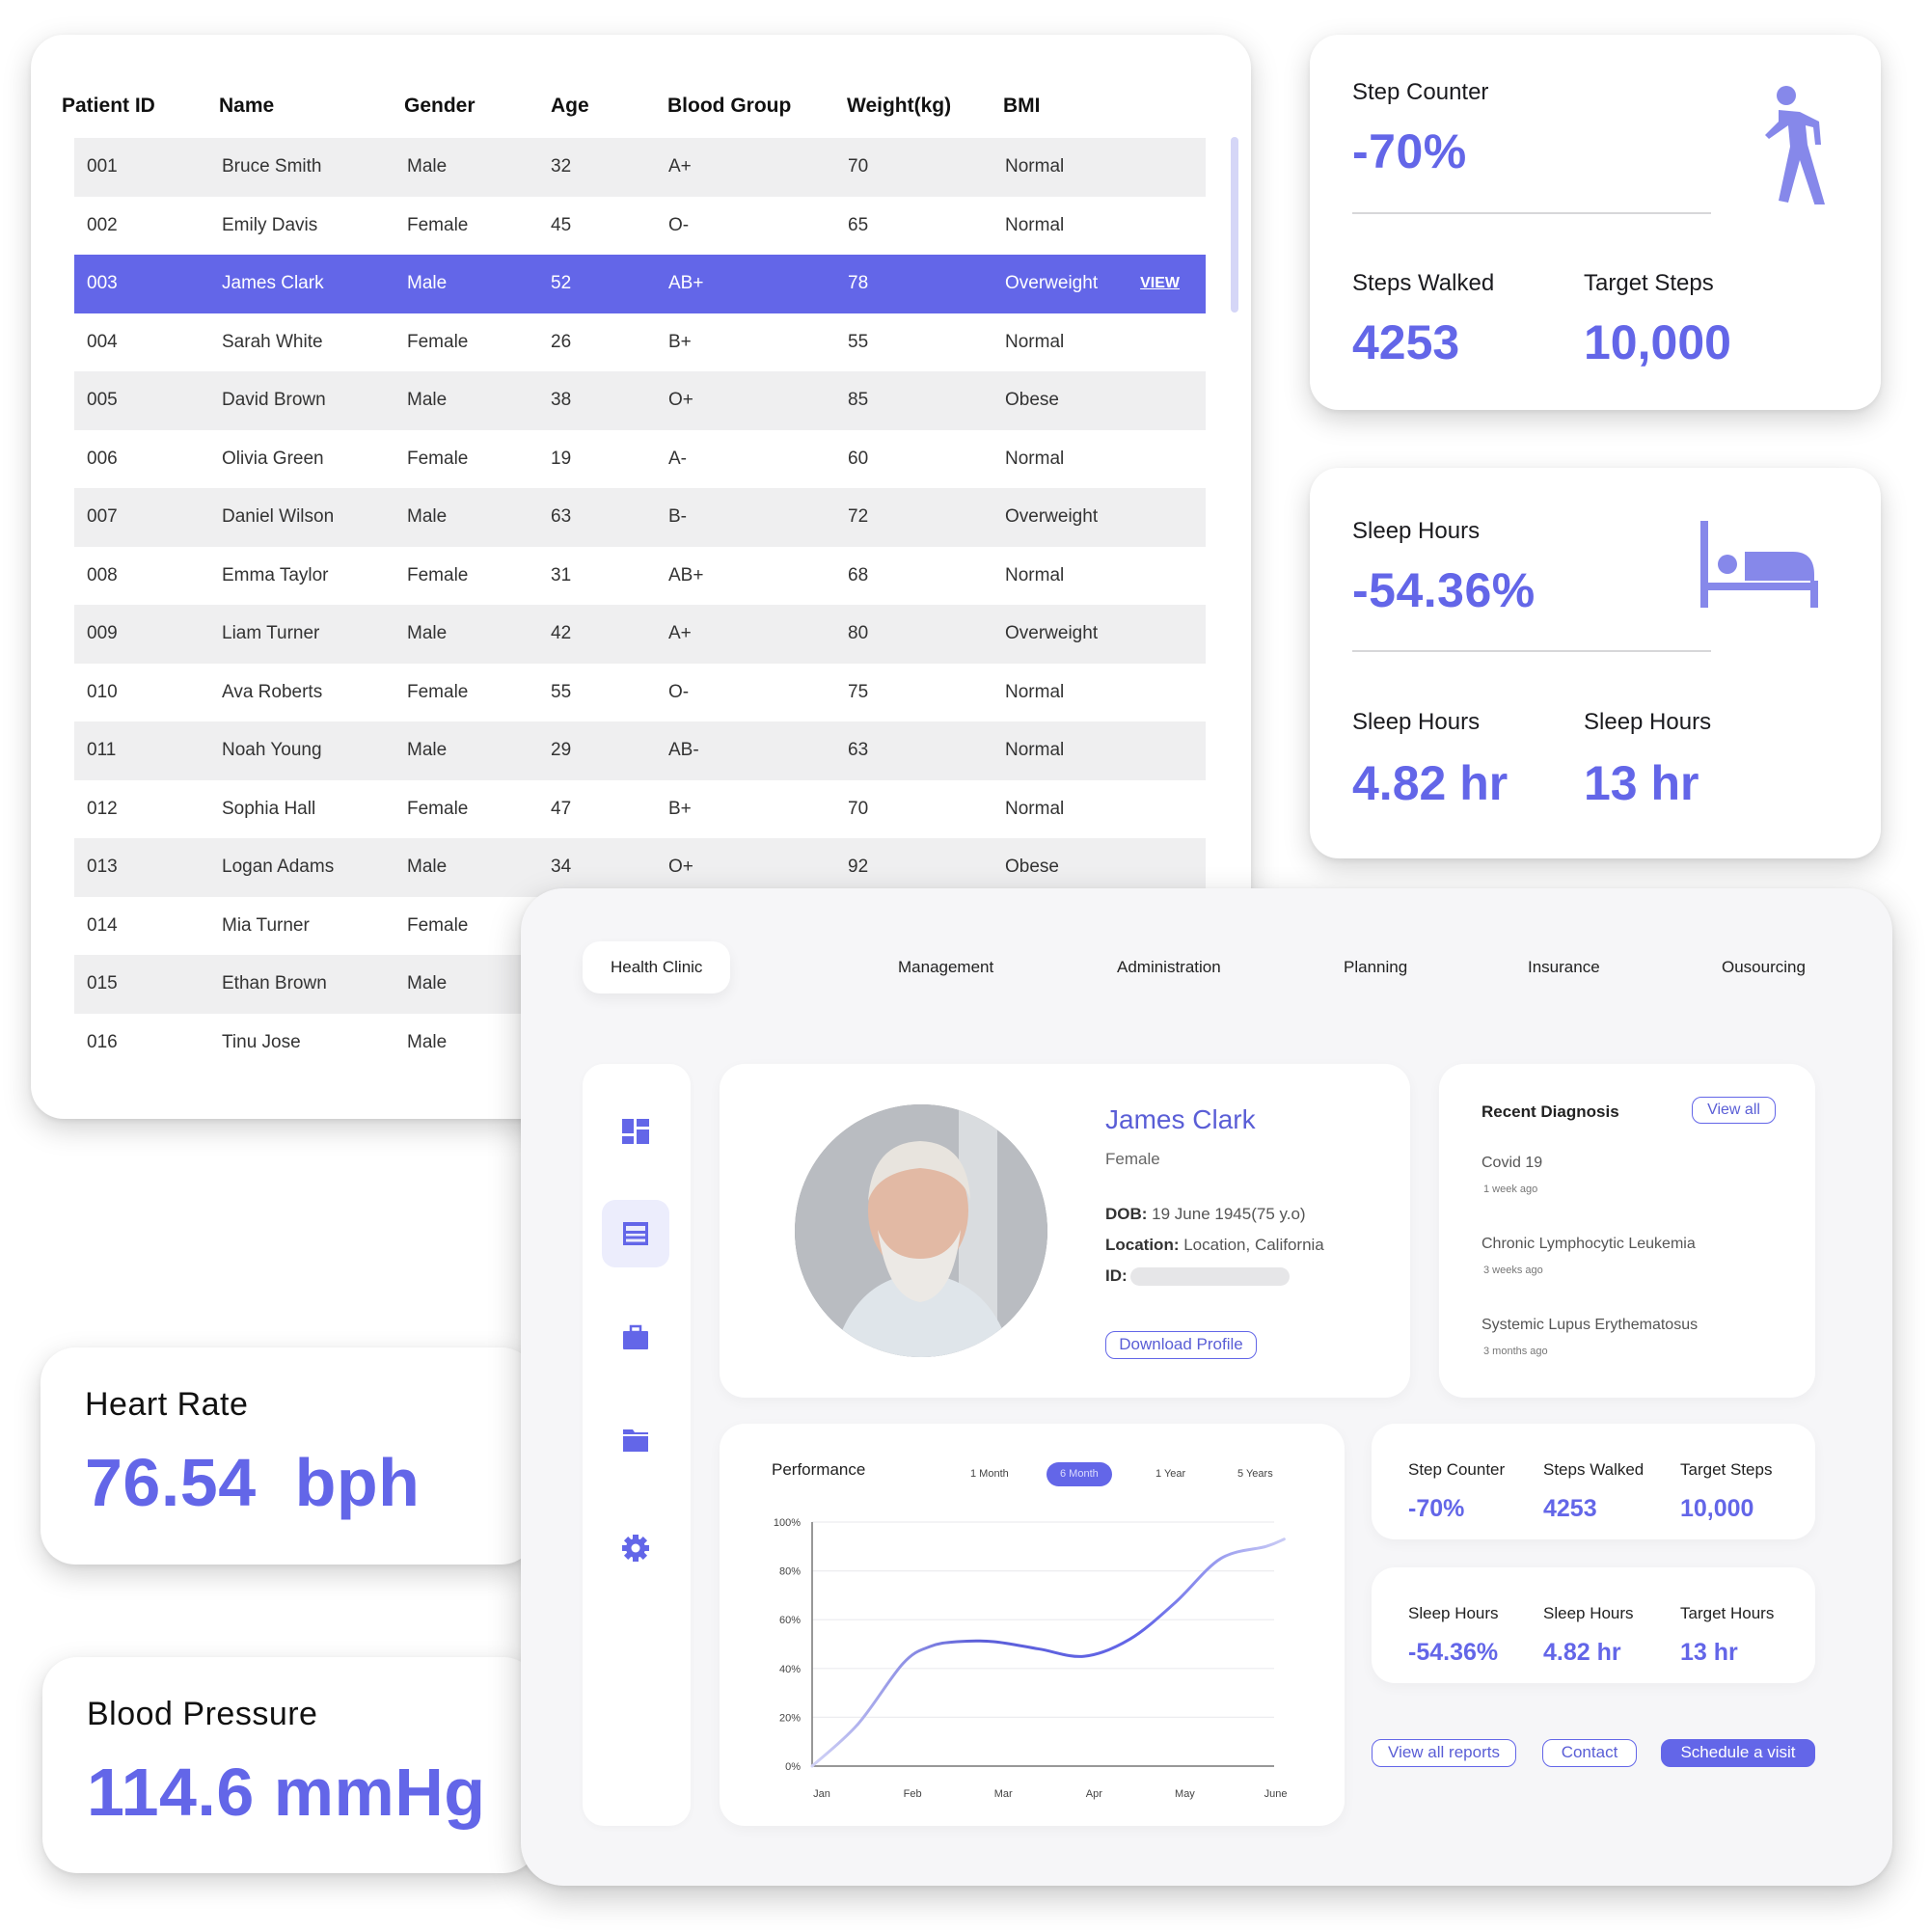 The width and height of the screenshot is (1930, 1932). Describe the element at coordinates (635, 1548) in the screenshot. I see `sidebar-item-settings` at that location.